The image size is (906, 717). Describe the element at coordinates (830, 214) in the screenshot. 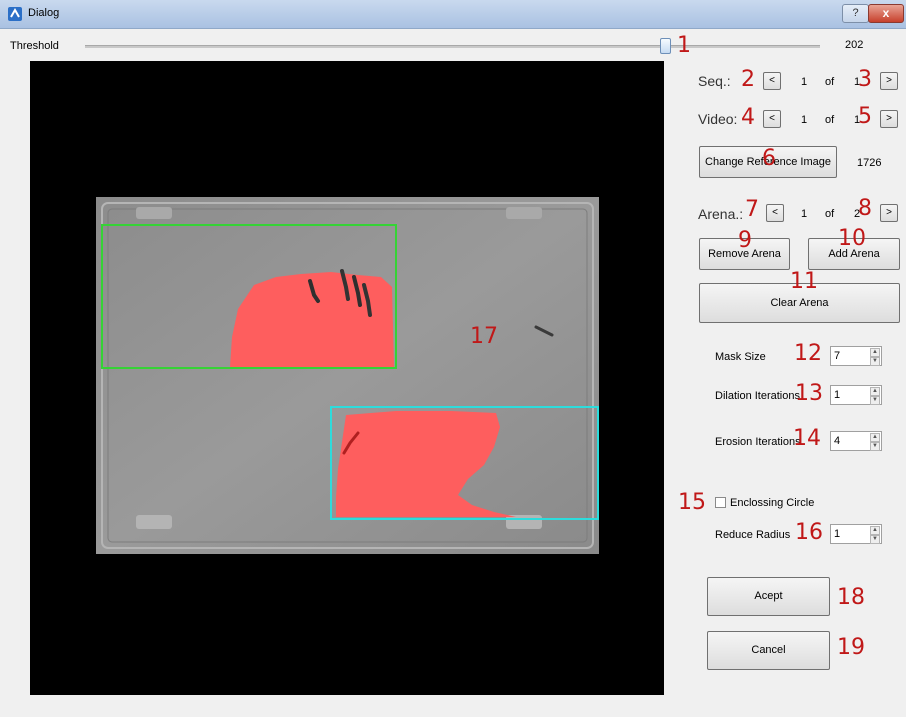

I see `arena-of: of` at that location.